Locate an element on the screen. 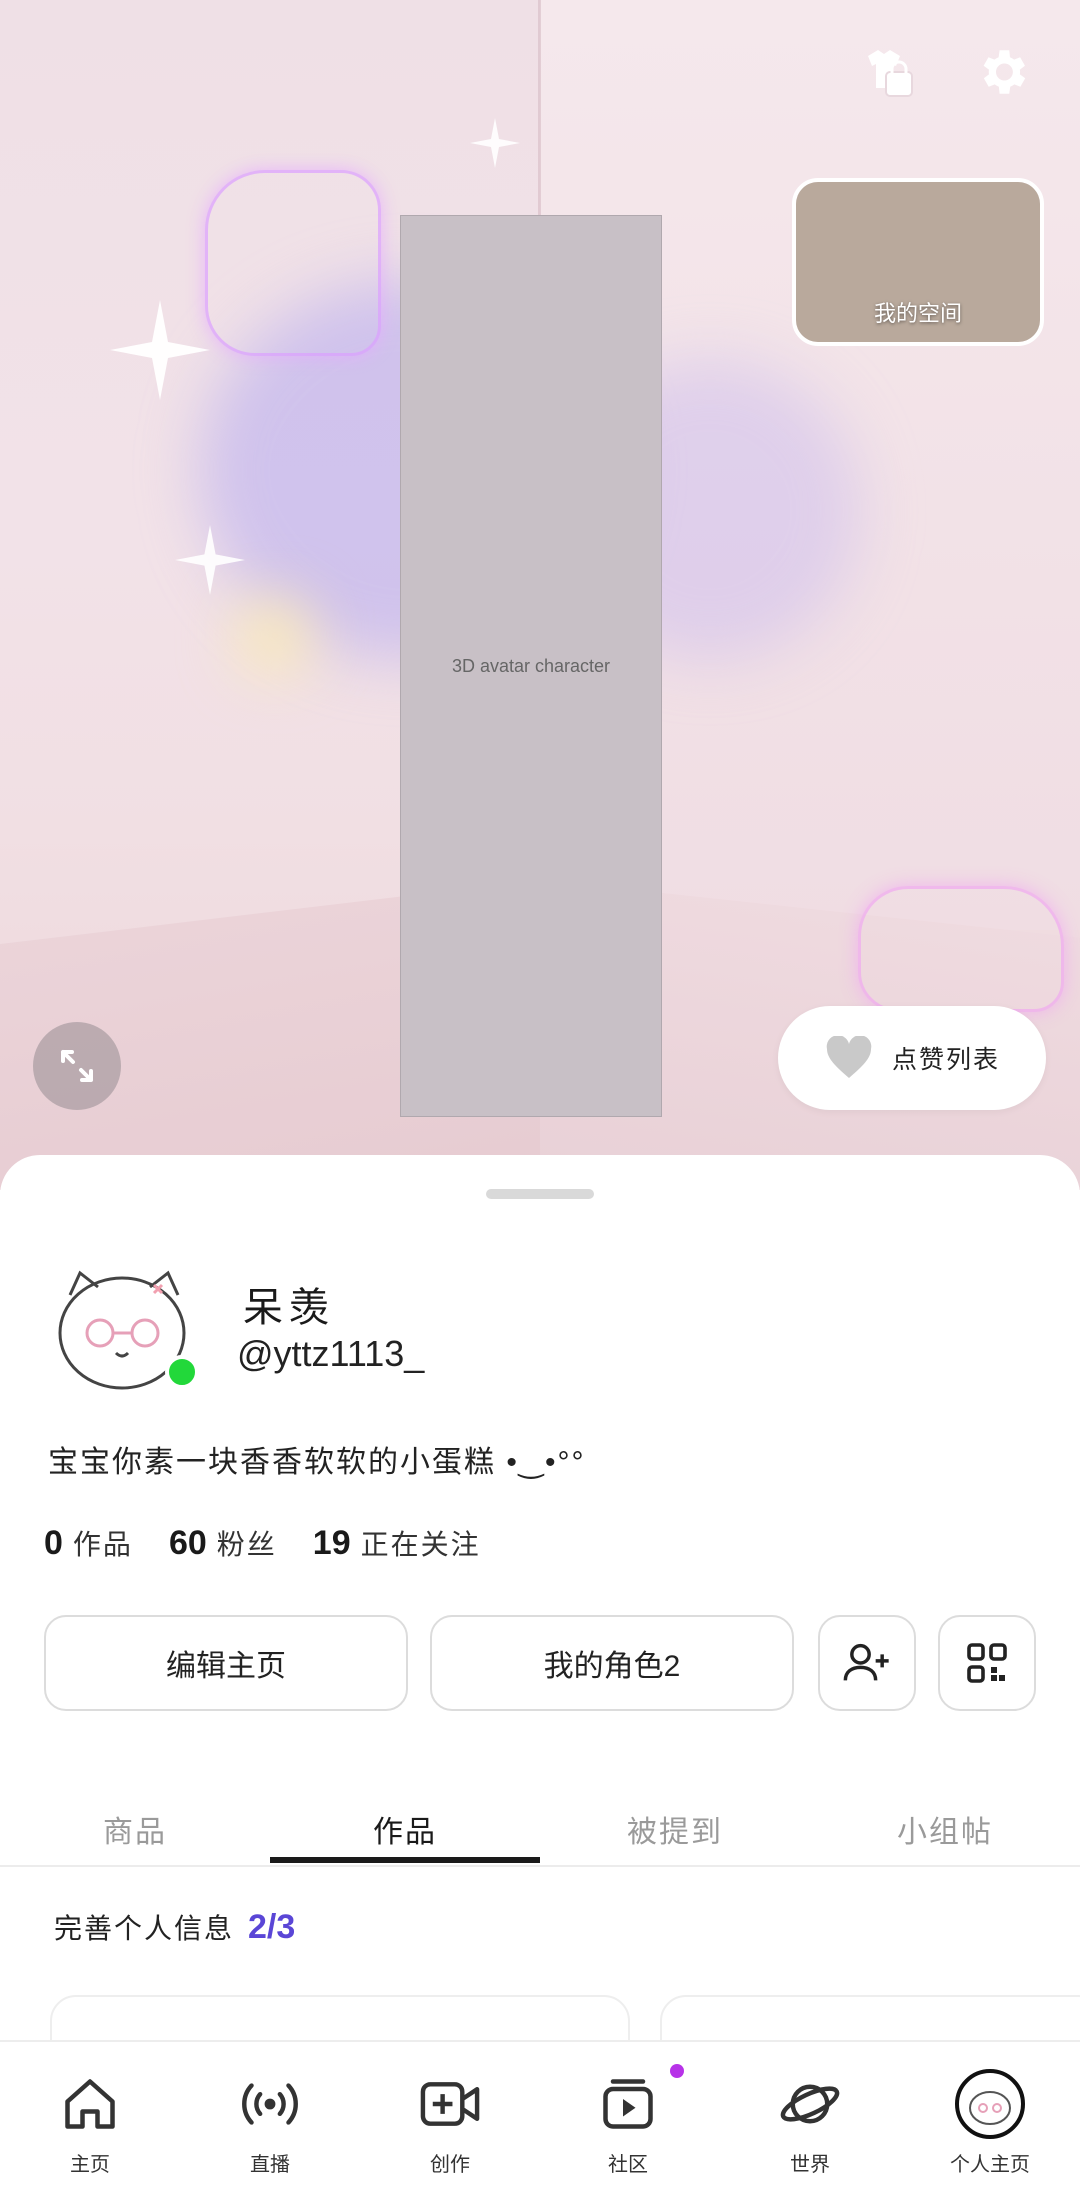 This screenshot has width=1080, height=2206. profile-nickname: 呆羡 is located at coordinates (289, 1308).